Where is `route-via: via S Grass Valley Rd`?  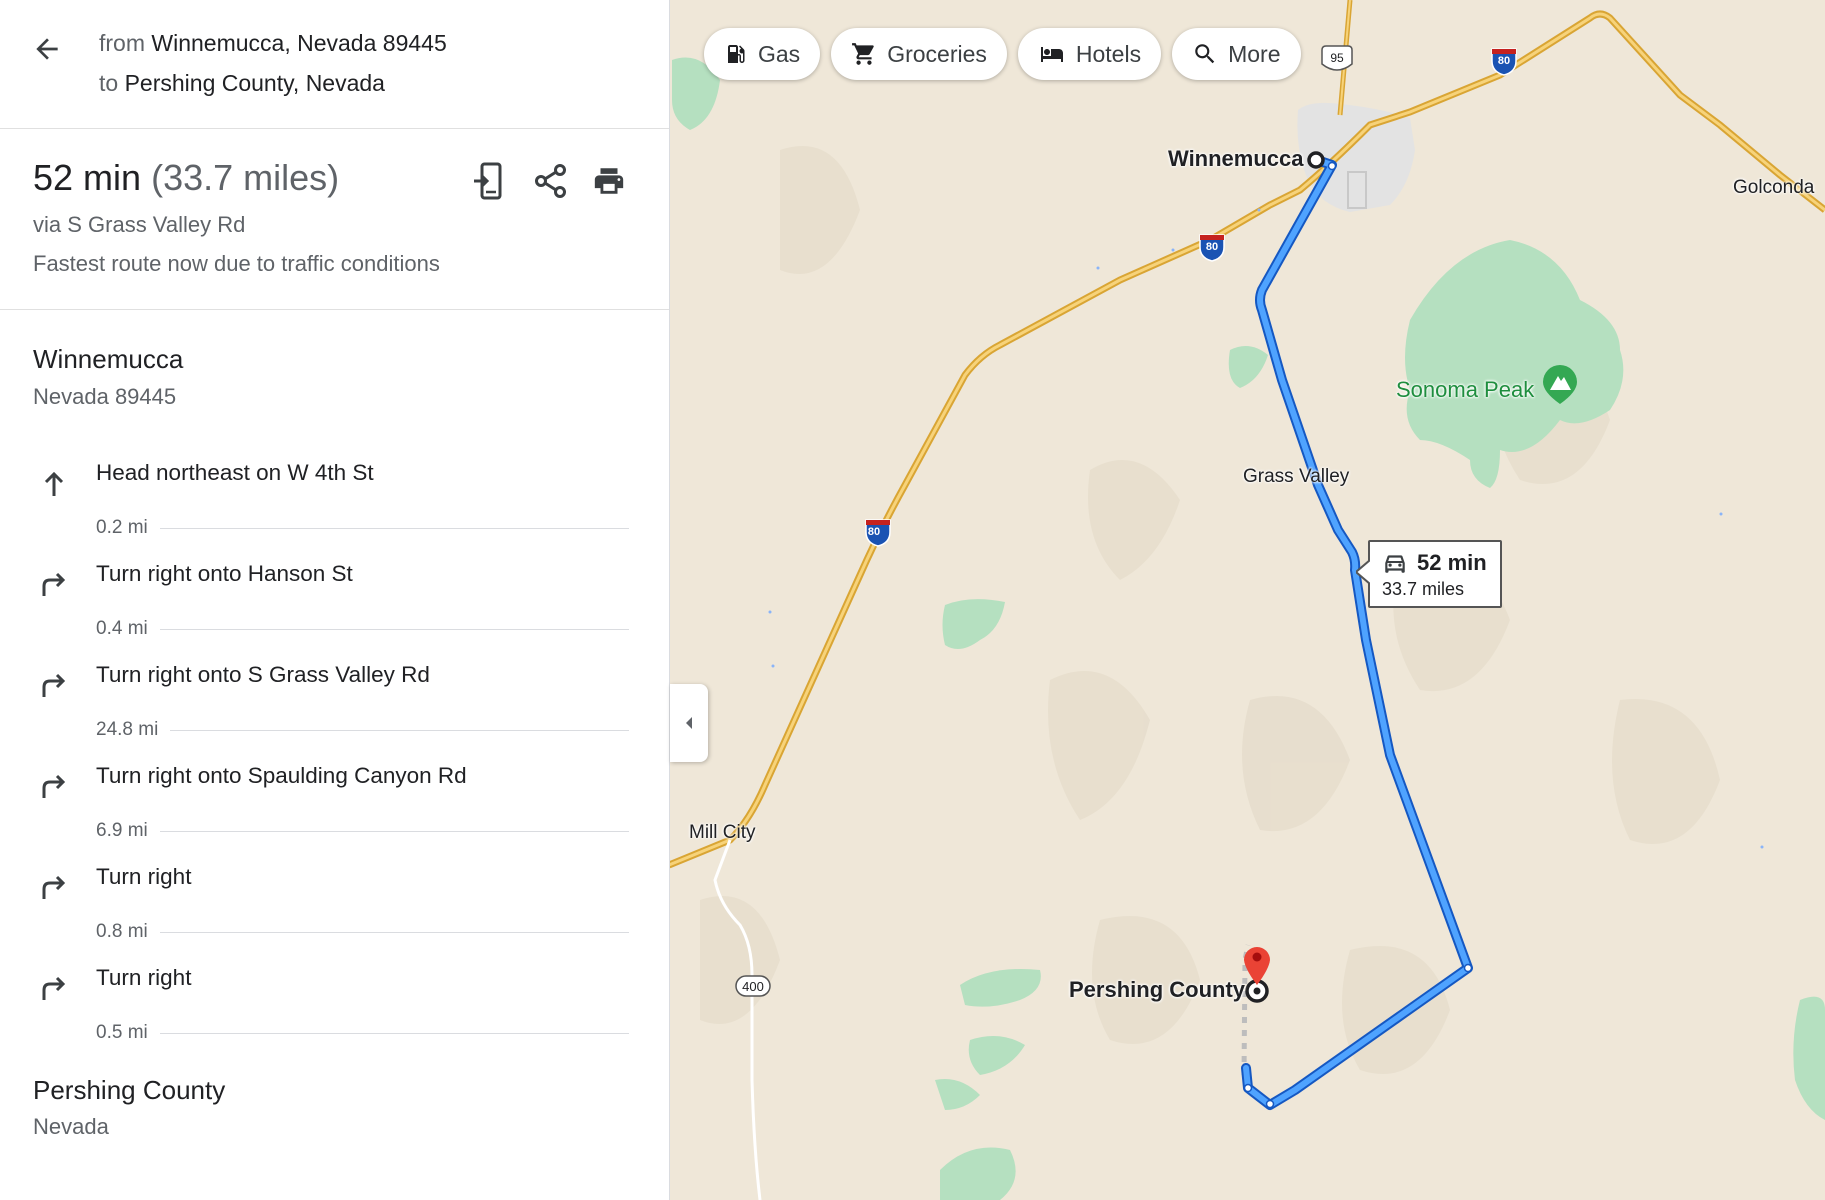 route-via: via S Grass Valley Rd is located at coordinates (139, 224).